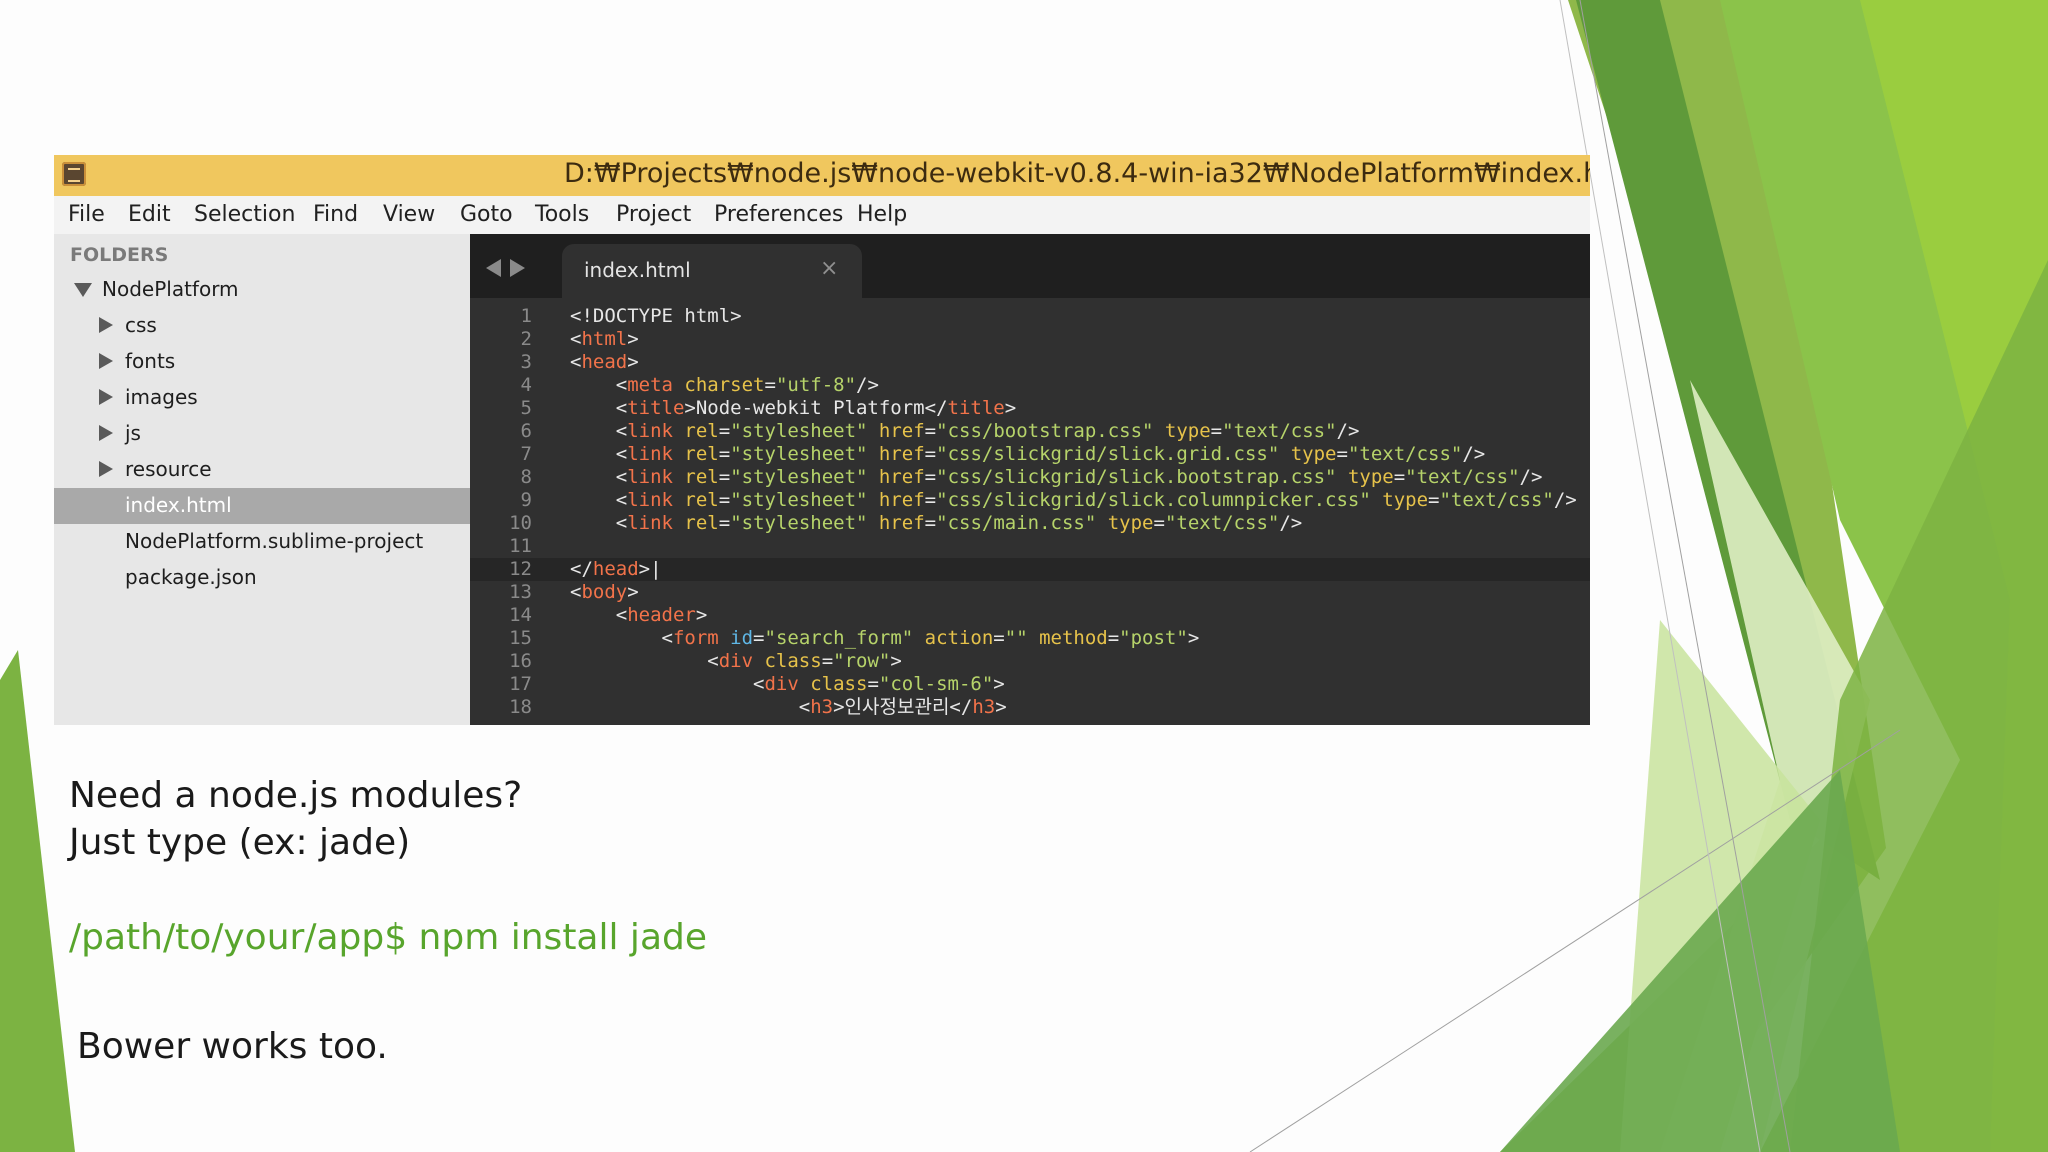  I want to click on menu-selection: Selection, so click(244, 214).